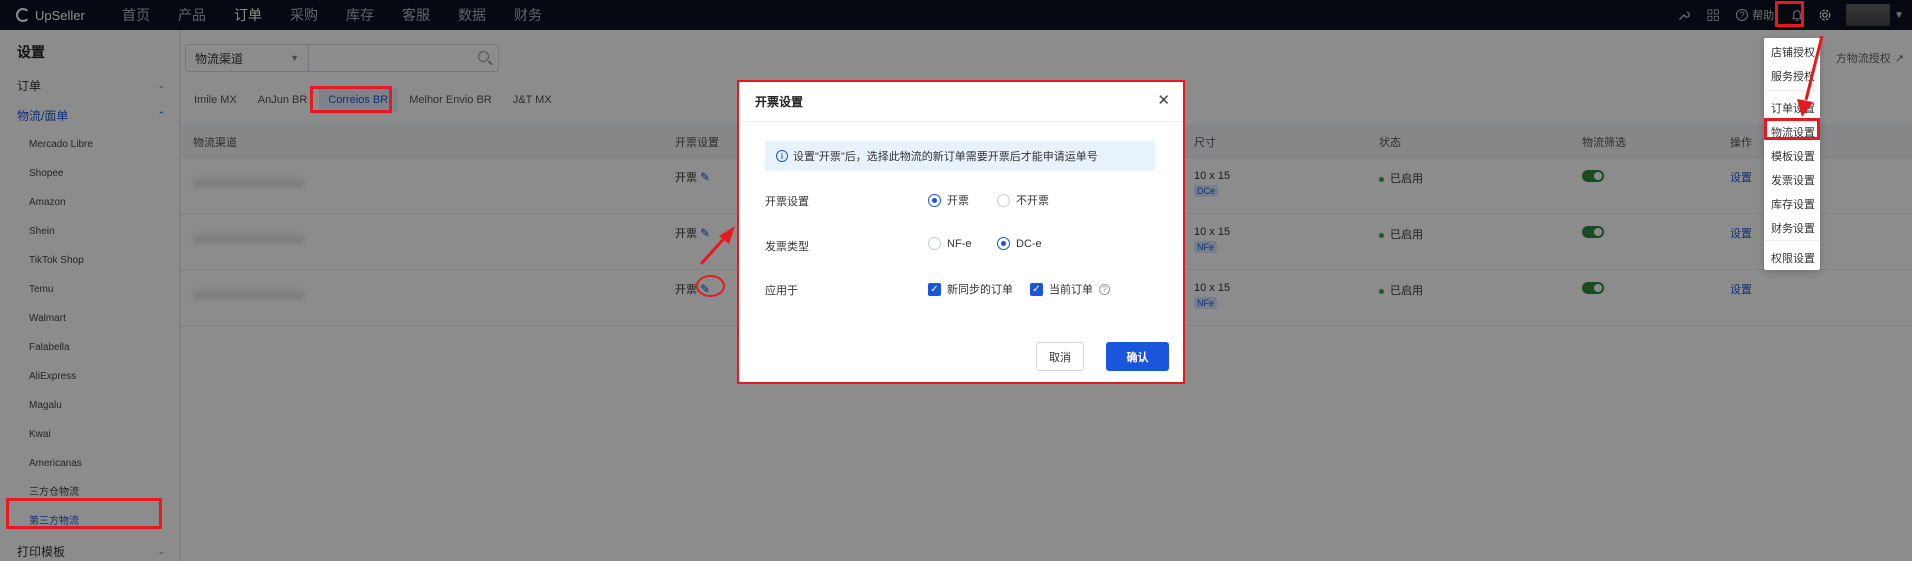 The height and width of the screenshot is (561, 1912). Describe the element at coordinates (84, 513) in the screenshot. I see `highlight-third-party-logistics` at that location.